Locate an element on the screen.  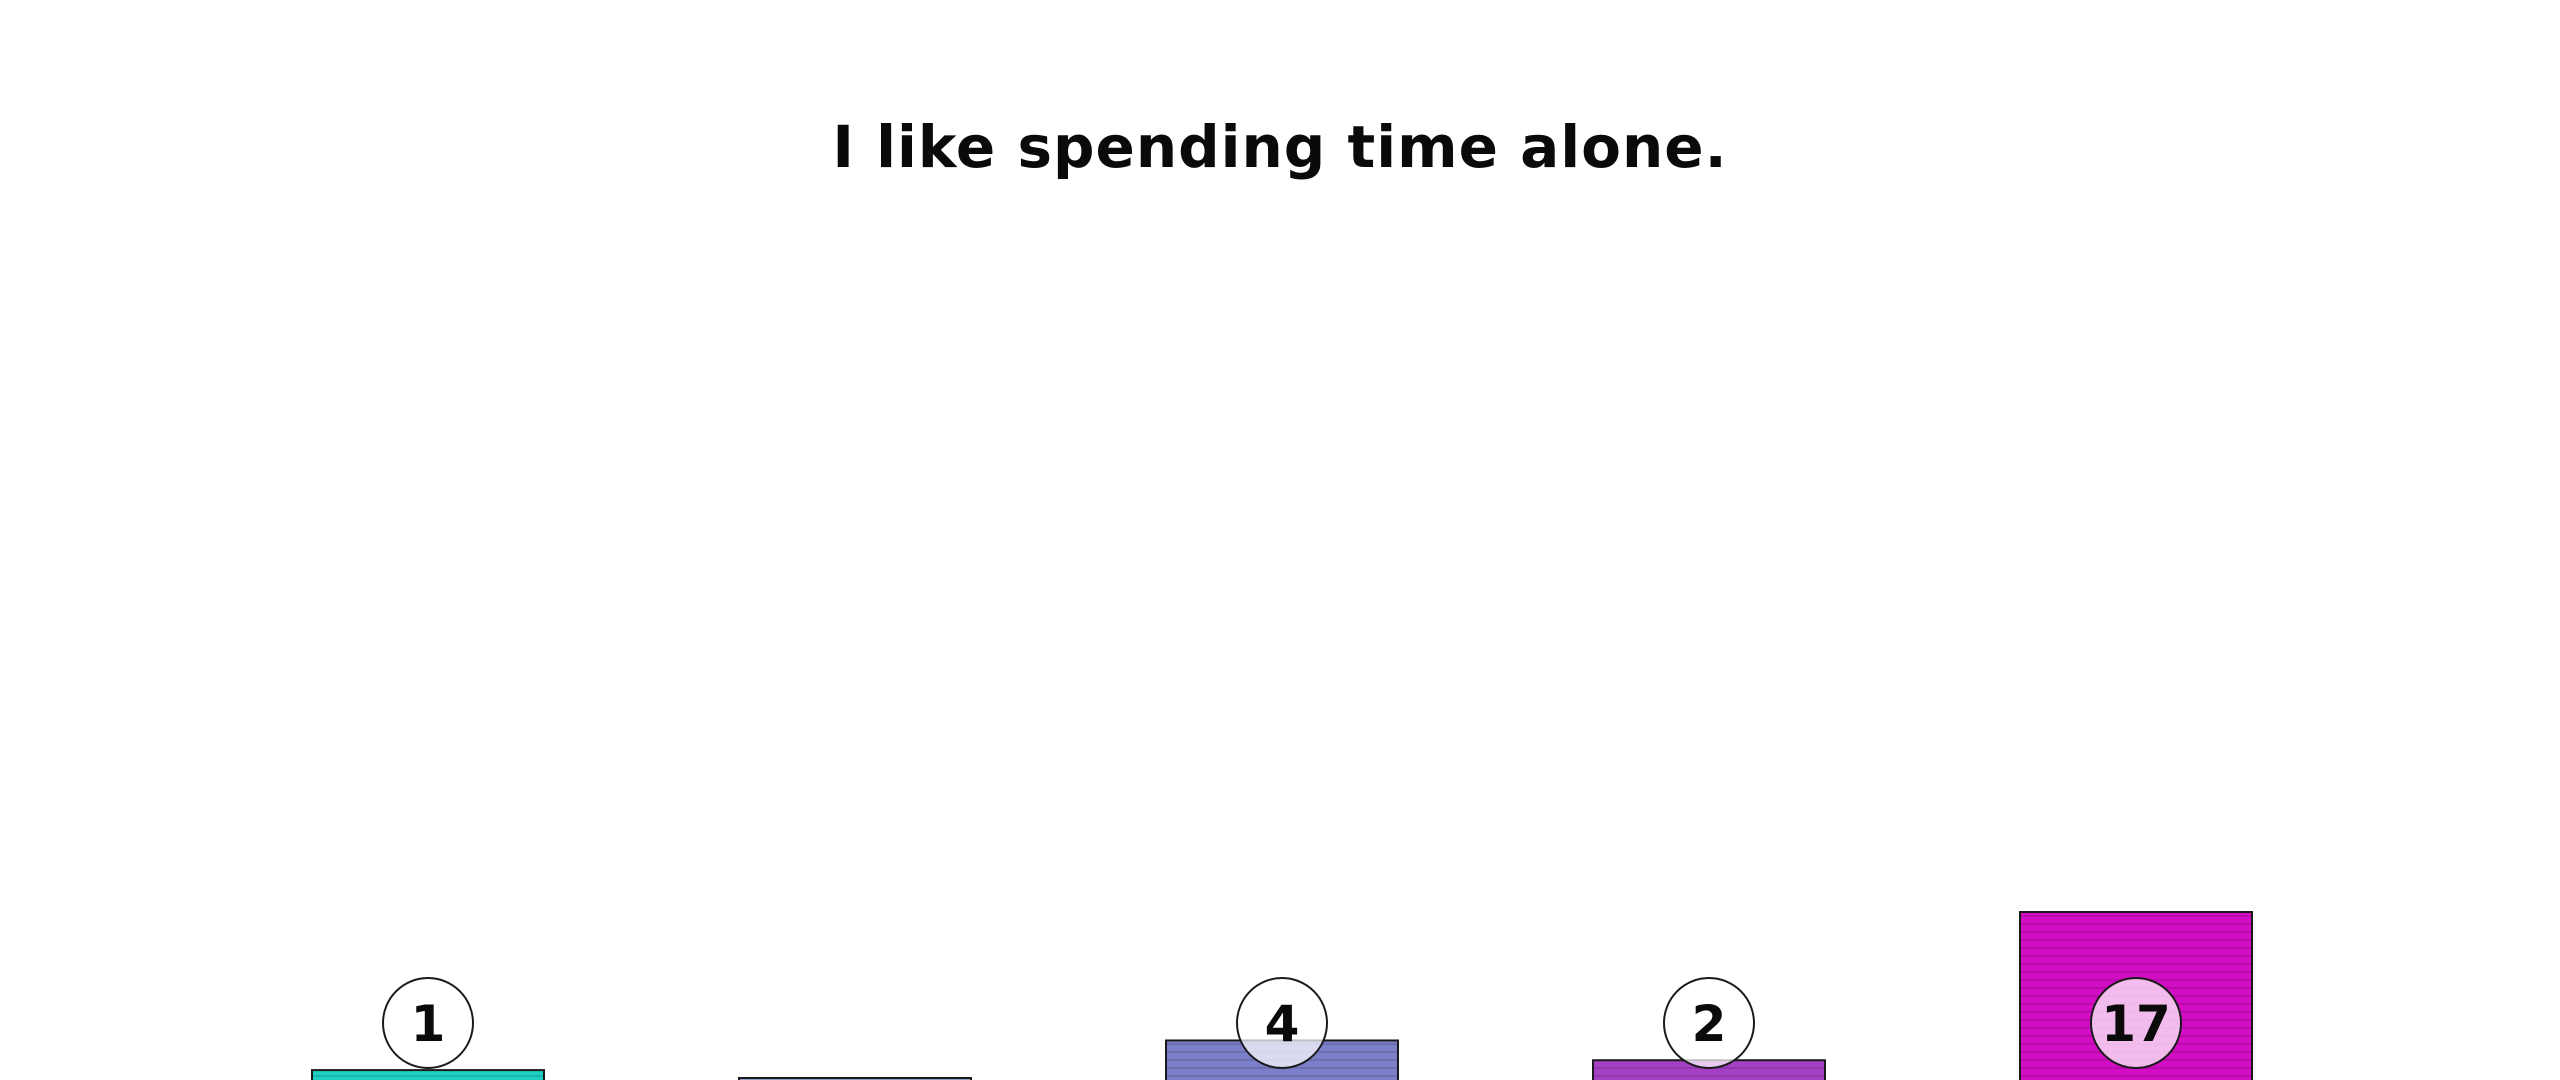
bar-chart: 1 4 2 17 is located at coordinates (1282, 995).